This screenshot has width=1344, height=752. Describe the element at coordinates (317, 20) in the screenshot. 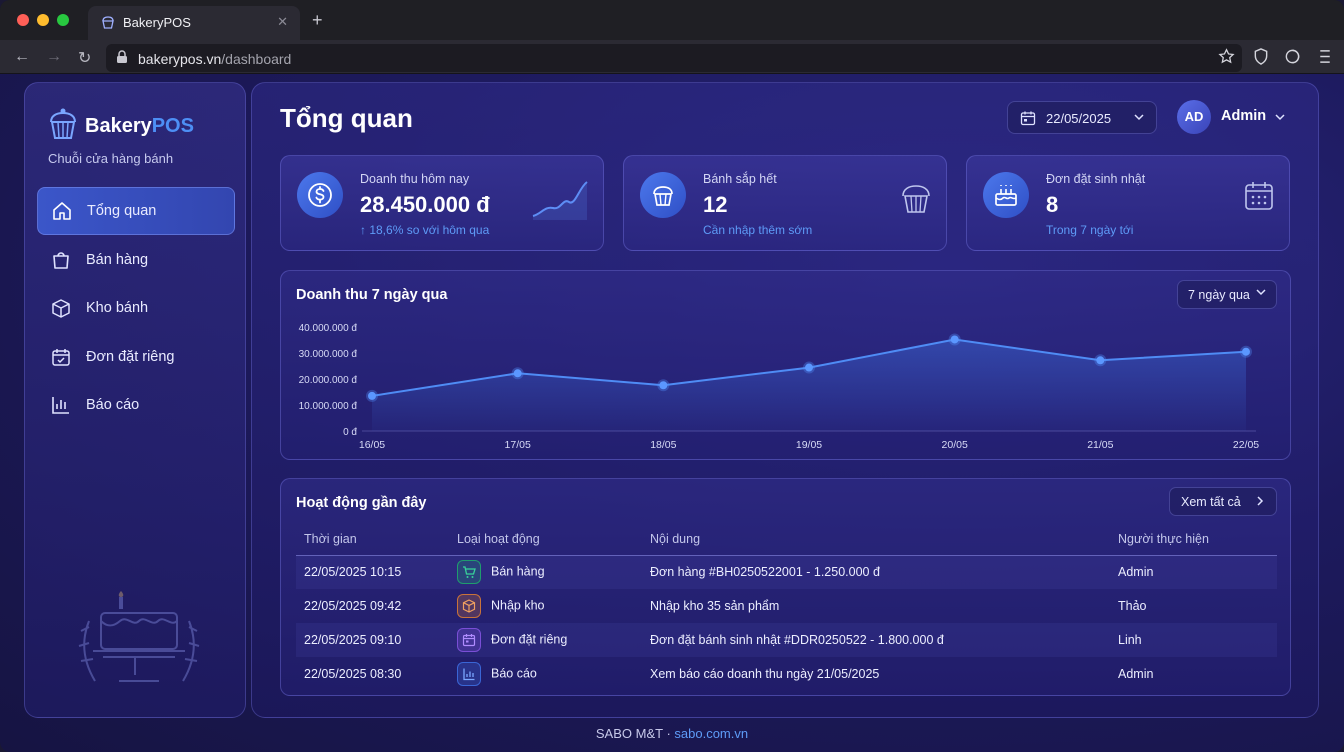

I see `new-tab-icon: +` at that location.